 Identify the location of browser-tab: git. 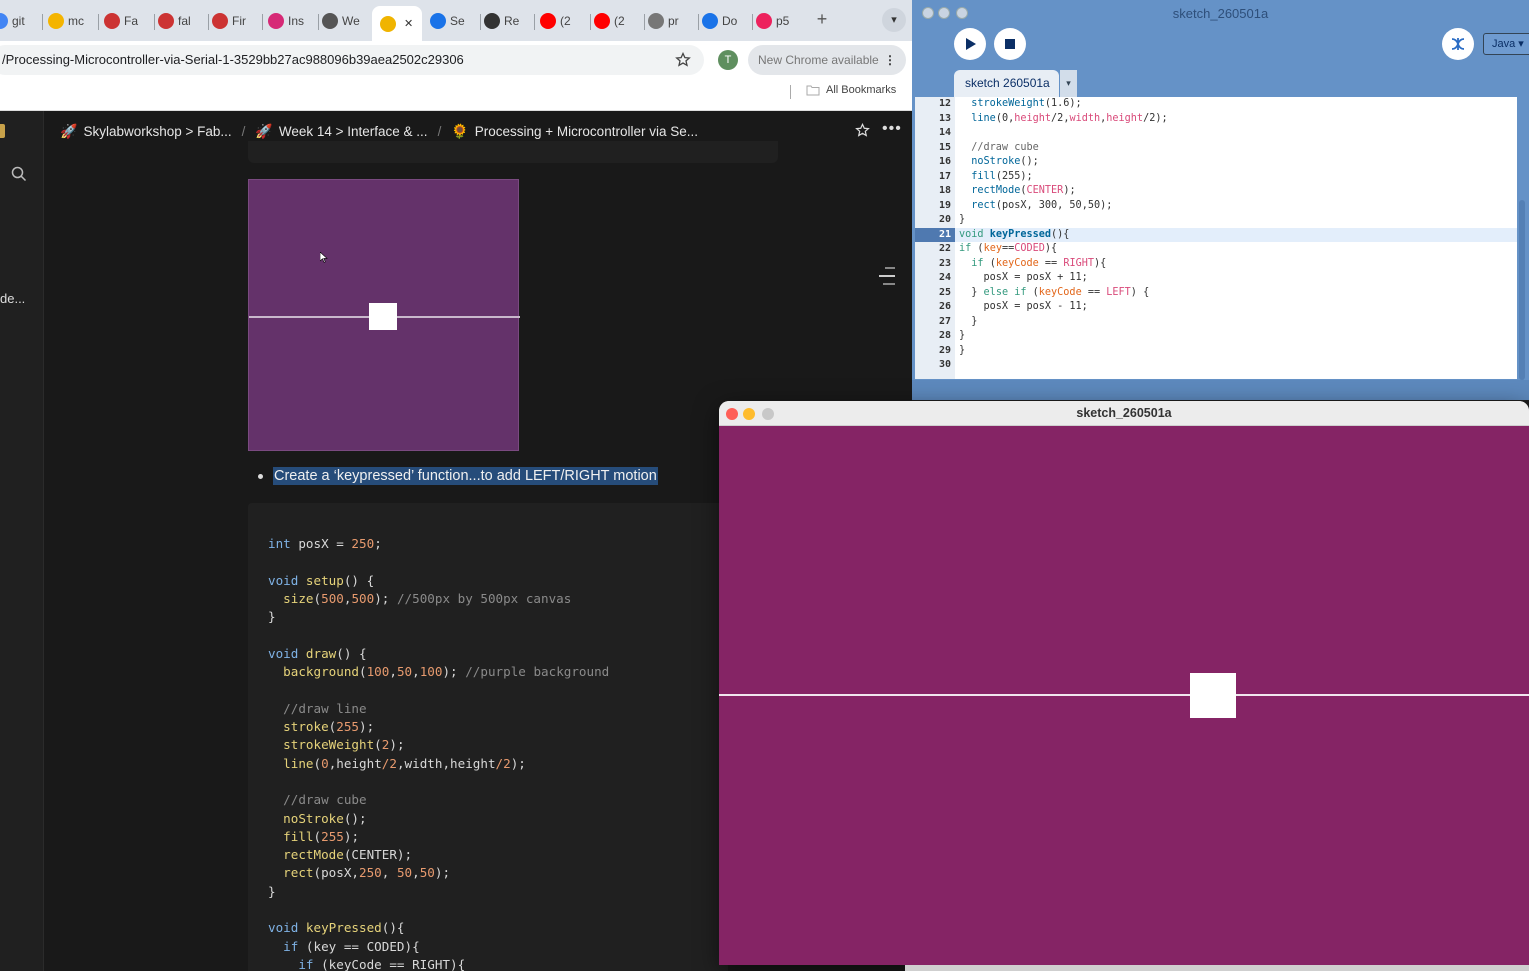
(18, 21).